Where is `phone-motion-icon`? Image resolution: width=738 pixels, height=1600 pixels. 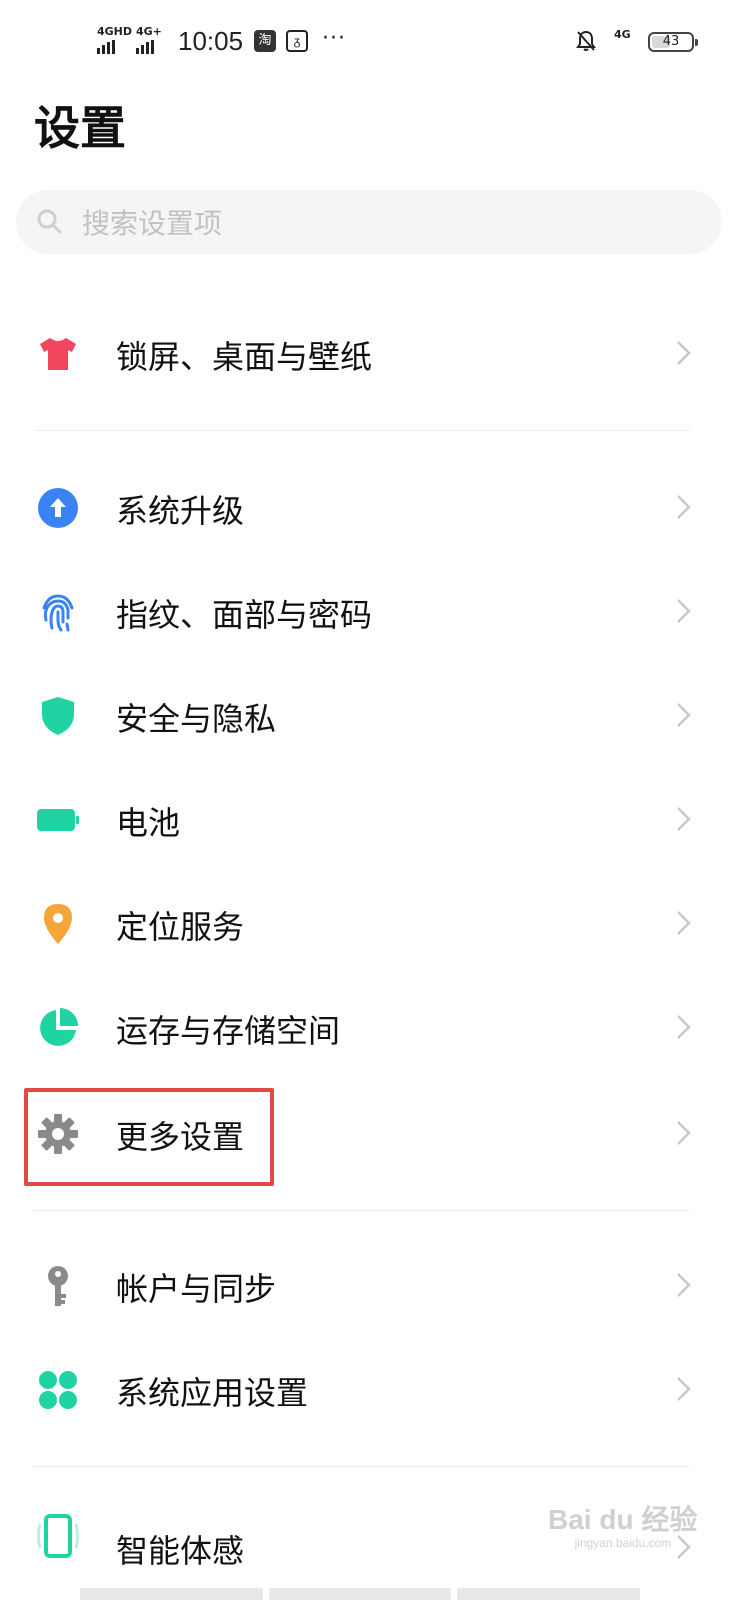 phone-motion-icon is located at coordinates (58, 1536).